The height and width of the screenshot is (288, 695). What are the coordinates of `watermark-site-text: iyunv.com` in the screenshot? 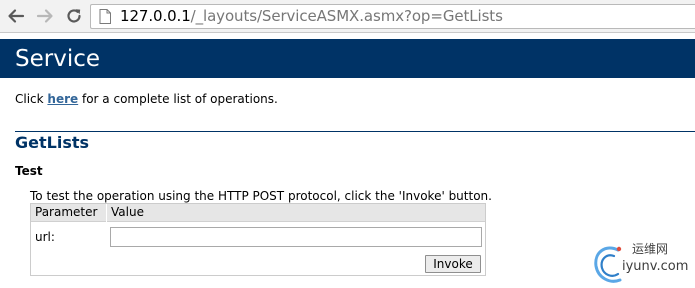 It's located at (655, 266).